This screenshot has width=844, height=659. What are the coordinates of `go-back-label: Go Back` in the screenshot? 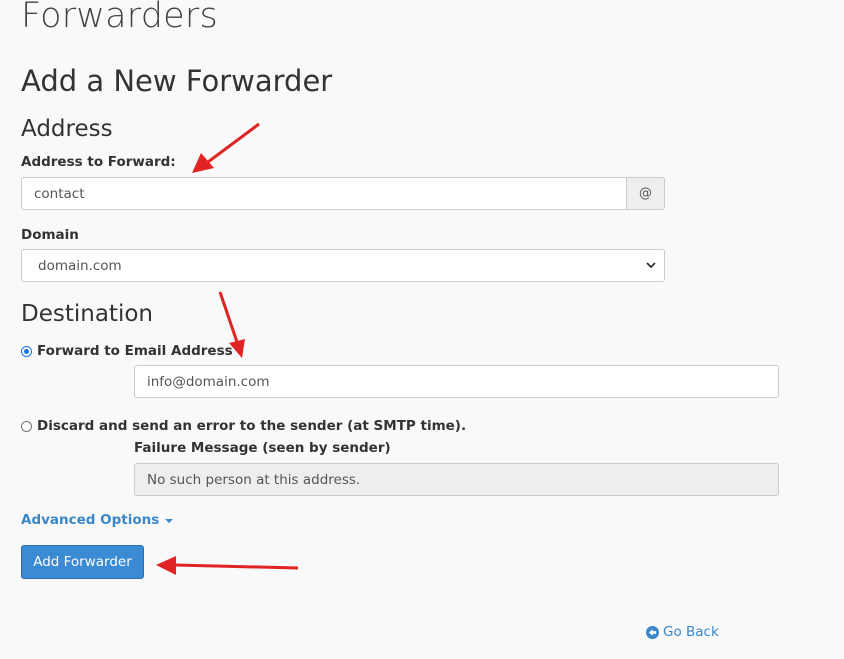 It's located at (691, 632).